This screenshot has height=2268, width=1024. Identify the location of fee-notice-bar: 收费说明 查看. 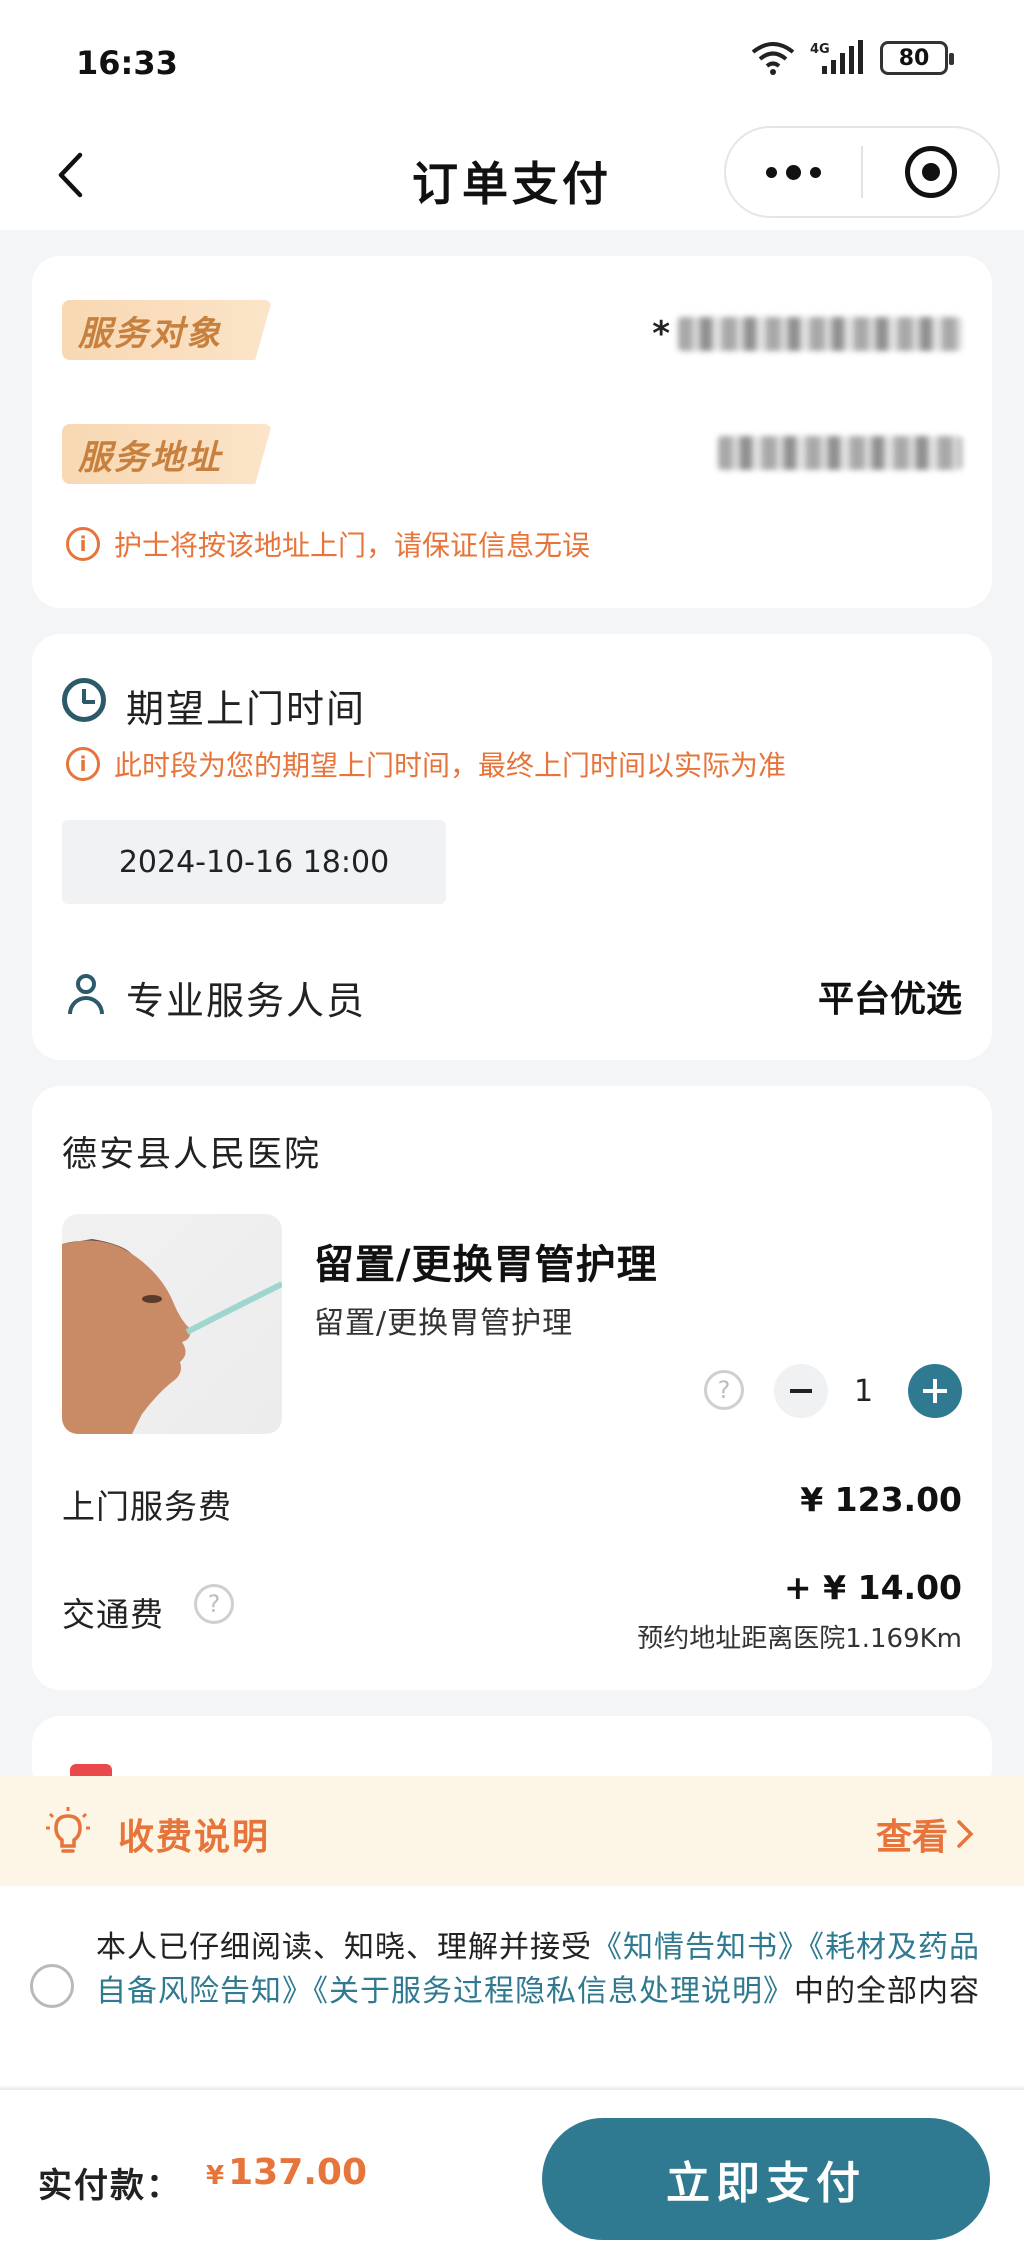
(512, 1831).